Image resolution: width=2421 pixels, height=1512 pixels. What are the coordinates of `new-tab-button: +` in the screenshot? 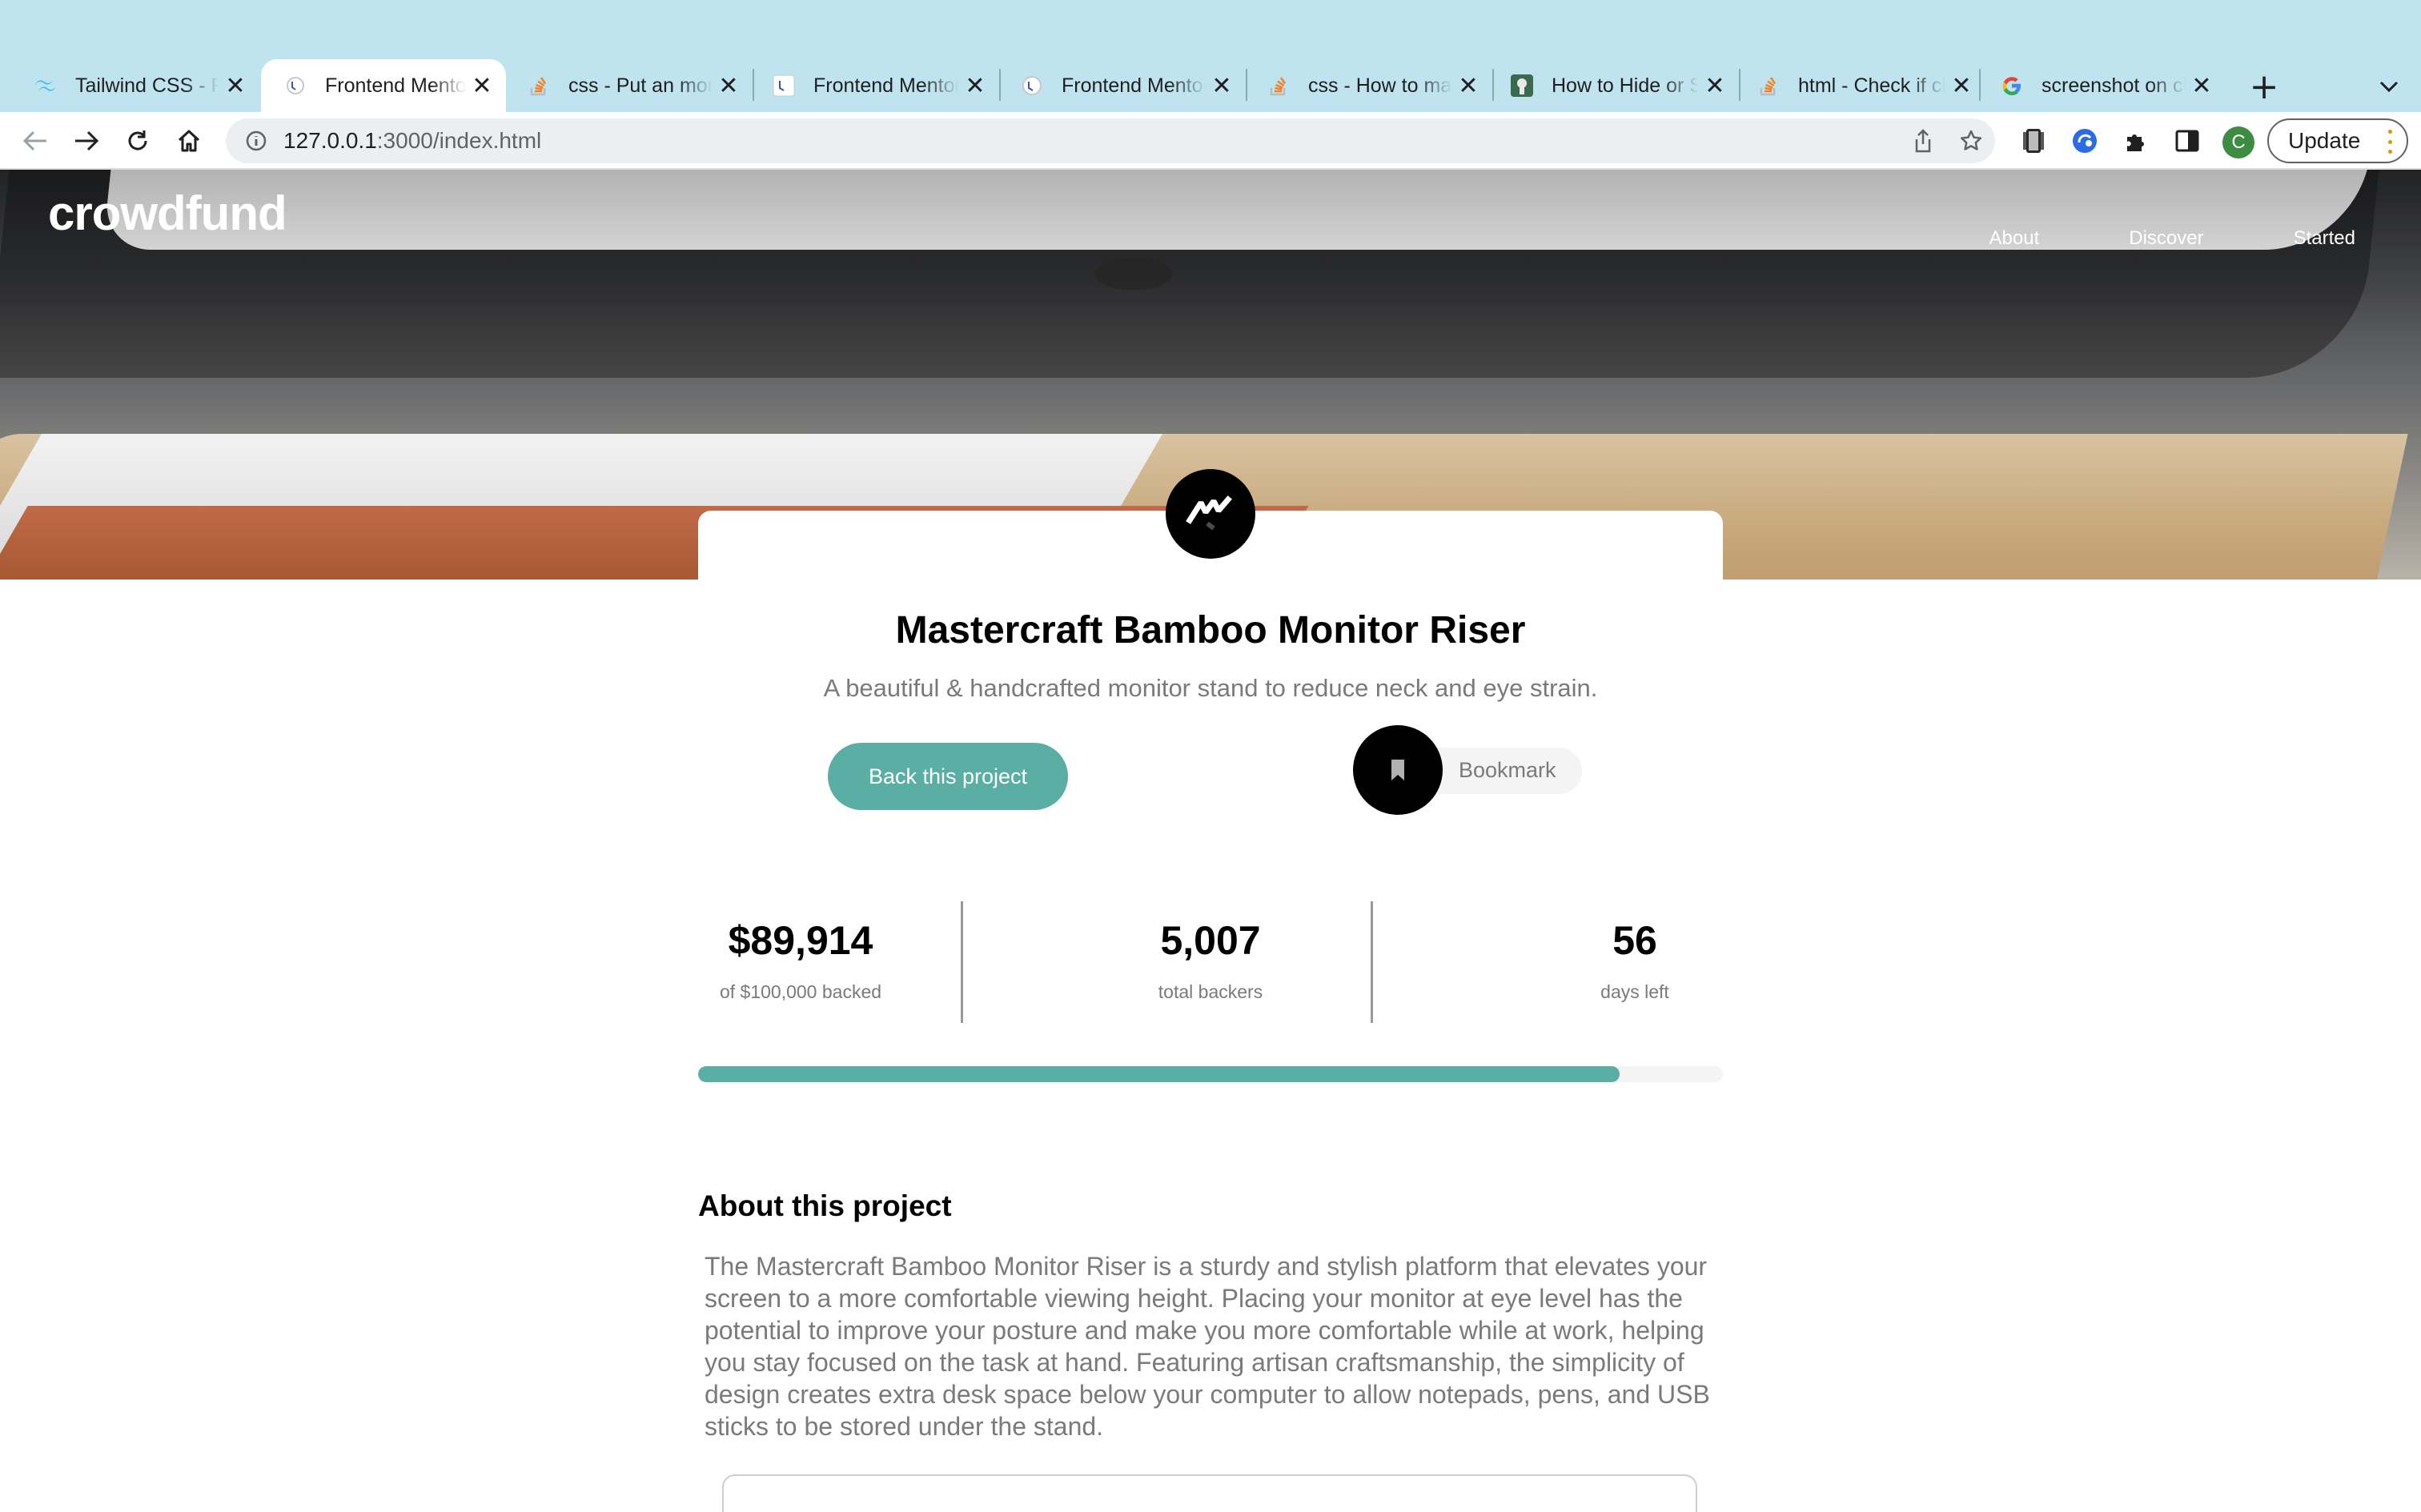 It's located at (2264, 87).